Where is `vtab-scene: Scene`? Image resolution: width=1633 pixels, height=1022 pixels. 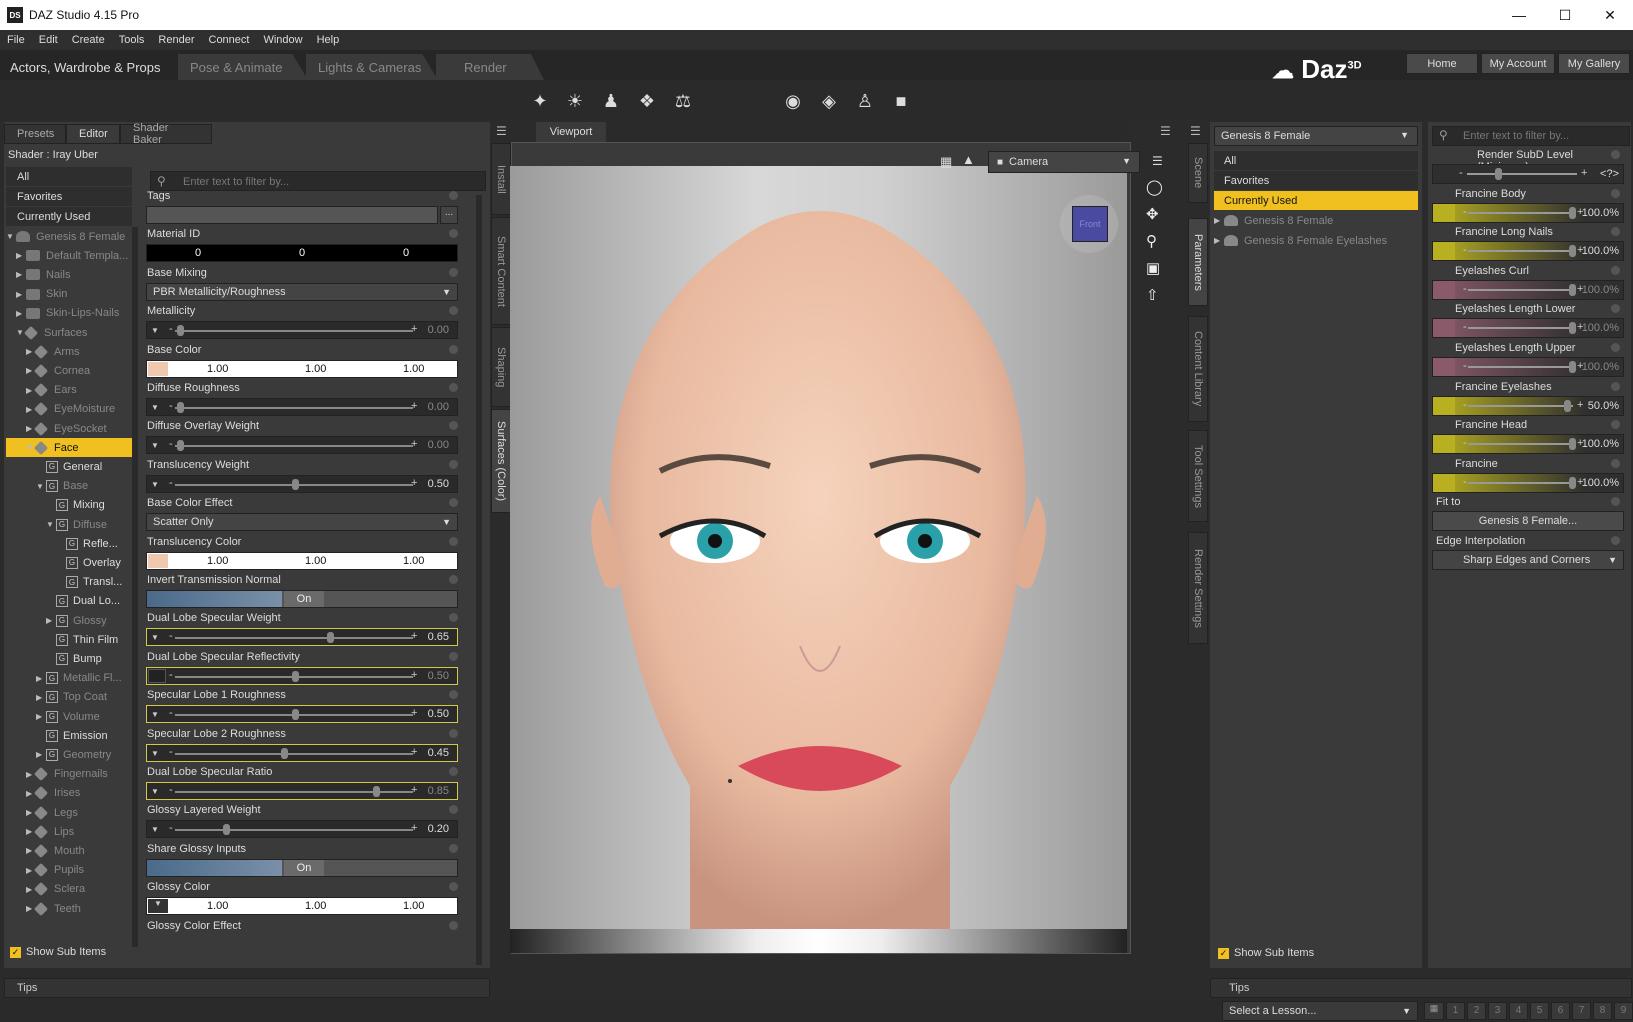
vtab-scene: Scene is located at coordinates (1198, 173).